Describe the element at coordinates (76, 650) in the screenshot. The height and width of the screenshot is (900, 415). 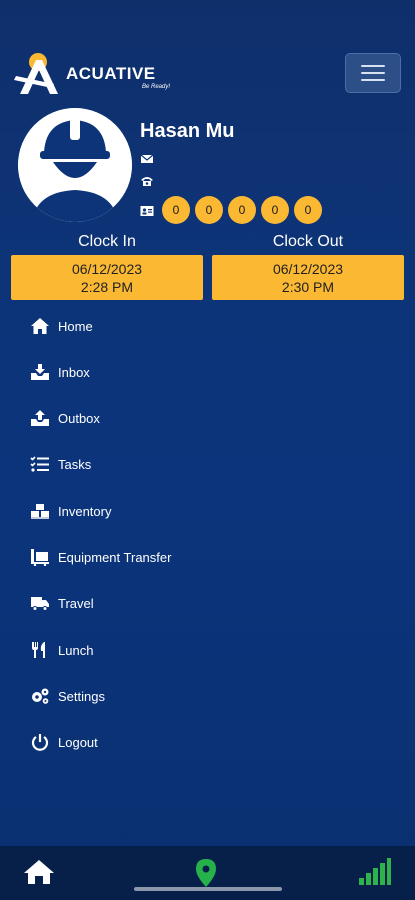
I see `menu-item-label: Lunch` at that location.